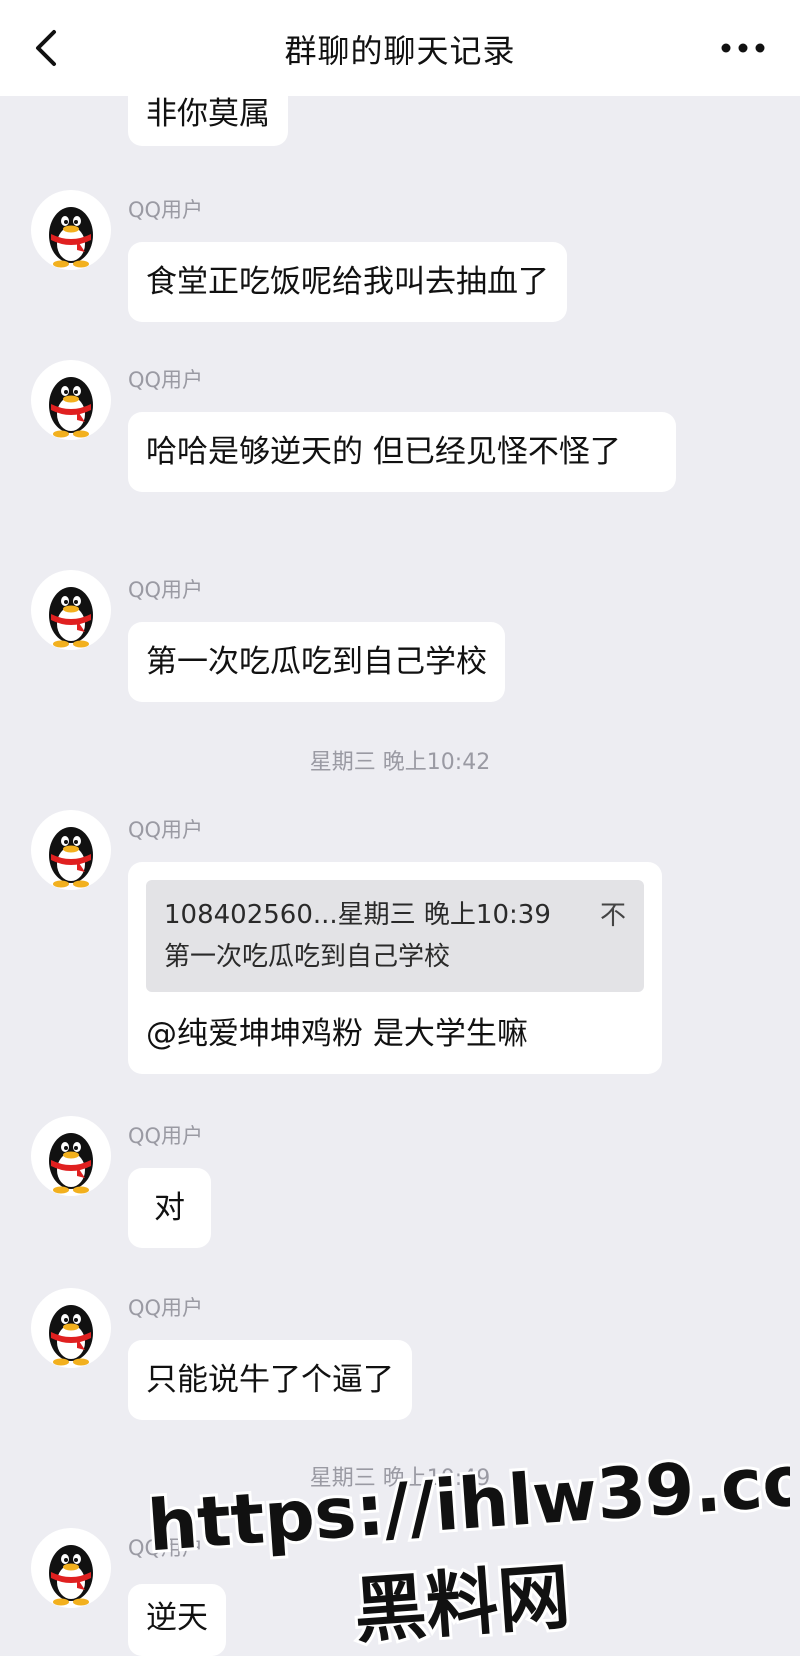 This screenshot has height=1656, width=800. I want to click on message-bubble: 食堂正吃饭呢给我叫去抽血了, so click(347, 282).